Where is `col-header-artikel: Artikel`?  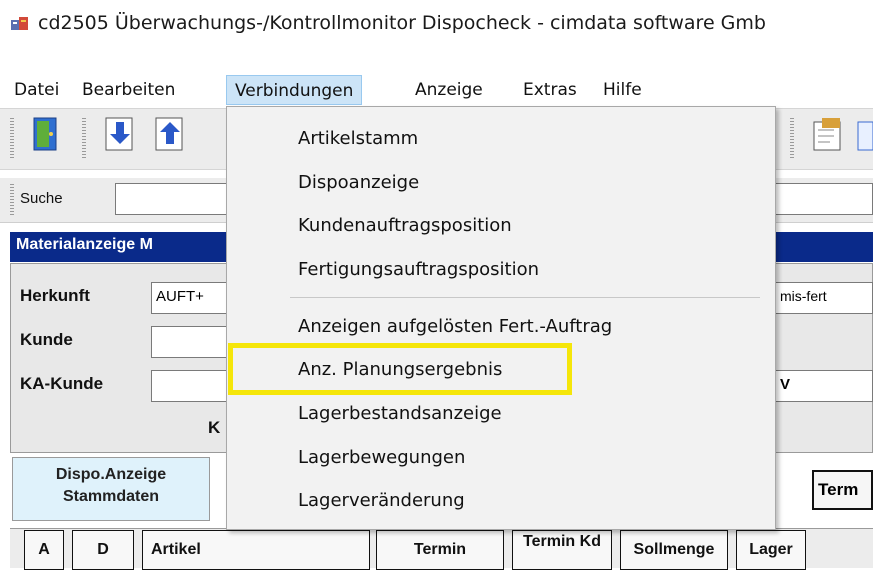 col-header-artikel: Artikel is located at coordinates (256, 550).